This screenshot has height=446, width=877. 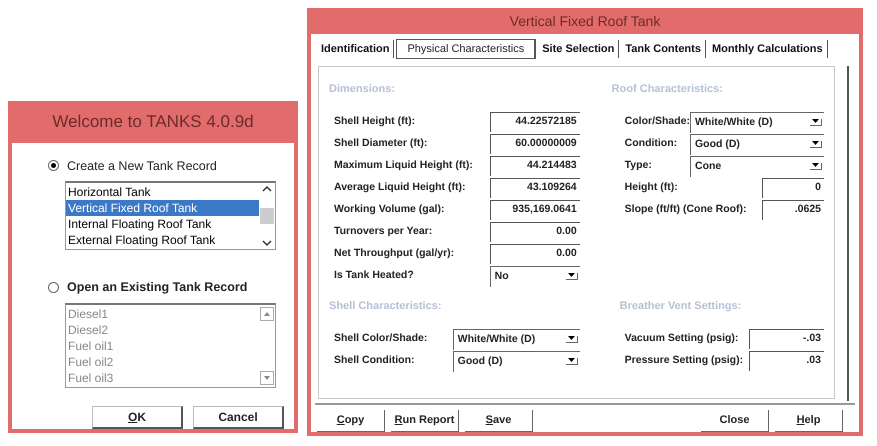 What do you see at coordinates (389, 209) in the screenshot?
I see `field-label: Working Volume (gal):` at bounding box center [389, 209].